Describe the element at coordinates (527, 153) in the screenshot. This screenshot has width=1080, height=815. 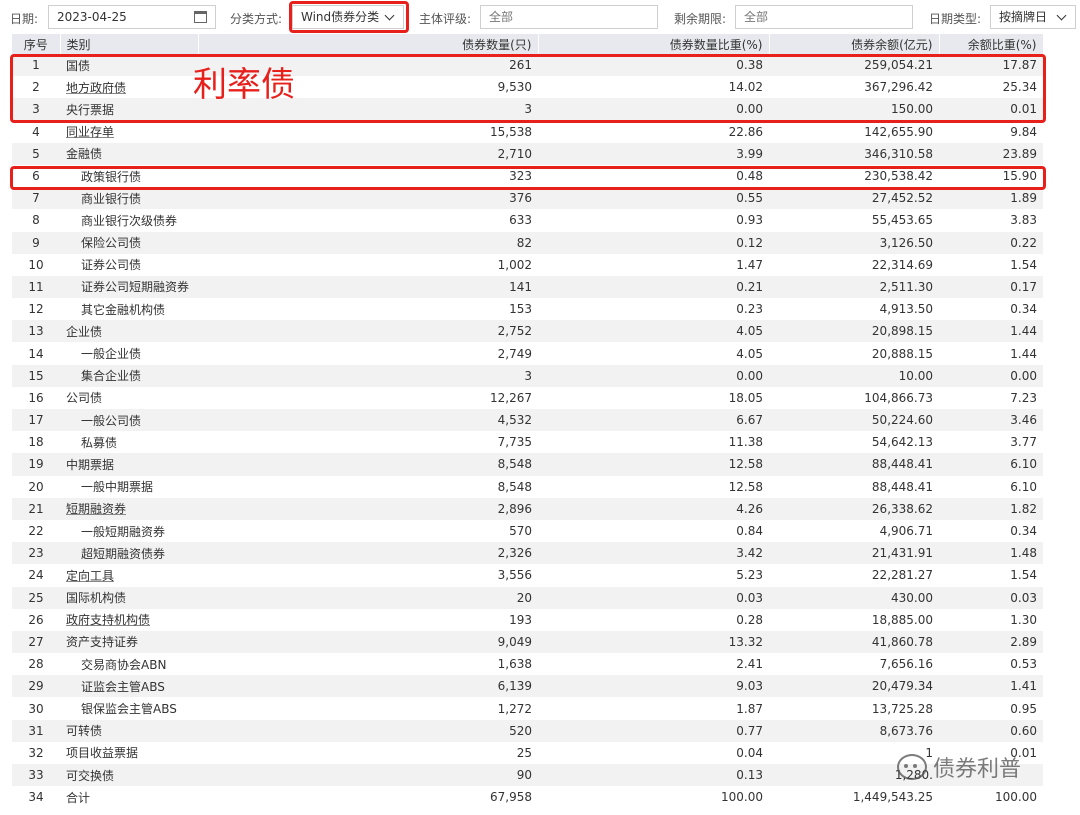
I see `table-row: 5 金融债 2,710 3.99 346,310.58 23.89` at that location.